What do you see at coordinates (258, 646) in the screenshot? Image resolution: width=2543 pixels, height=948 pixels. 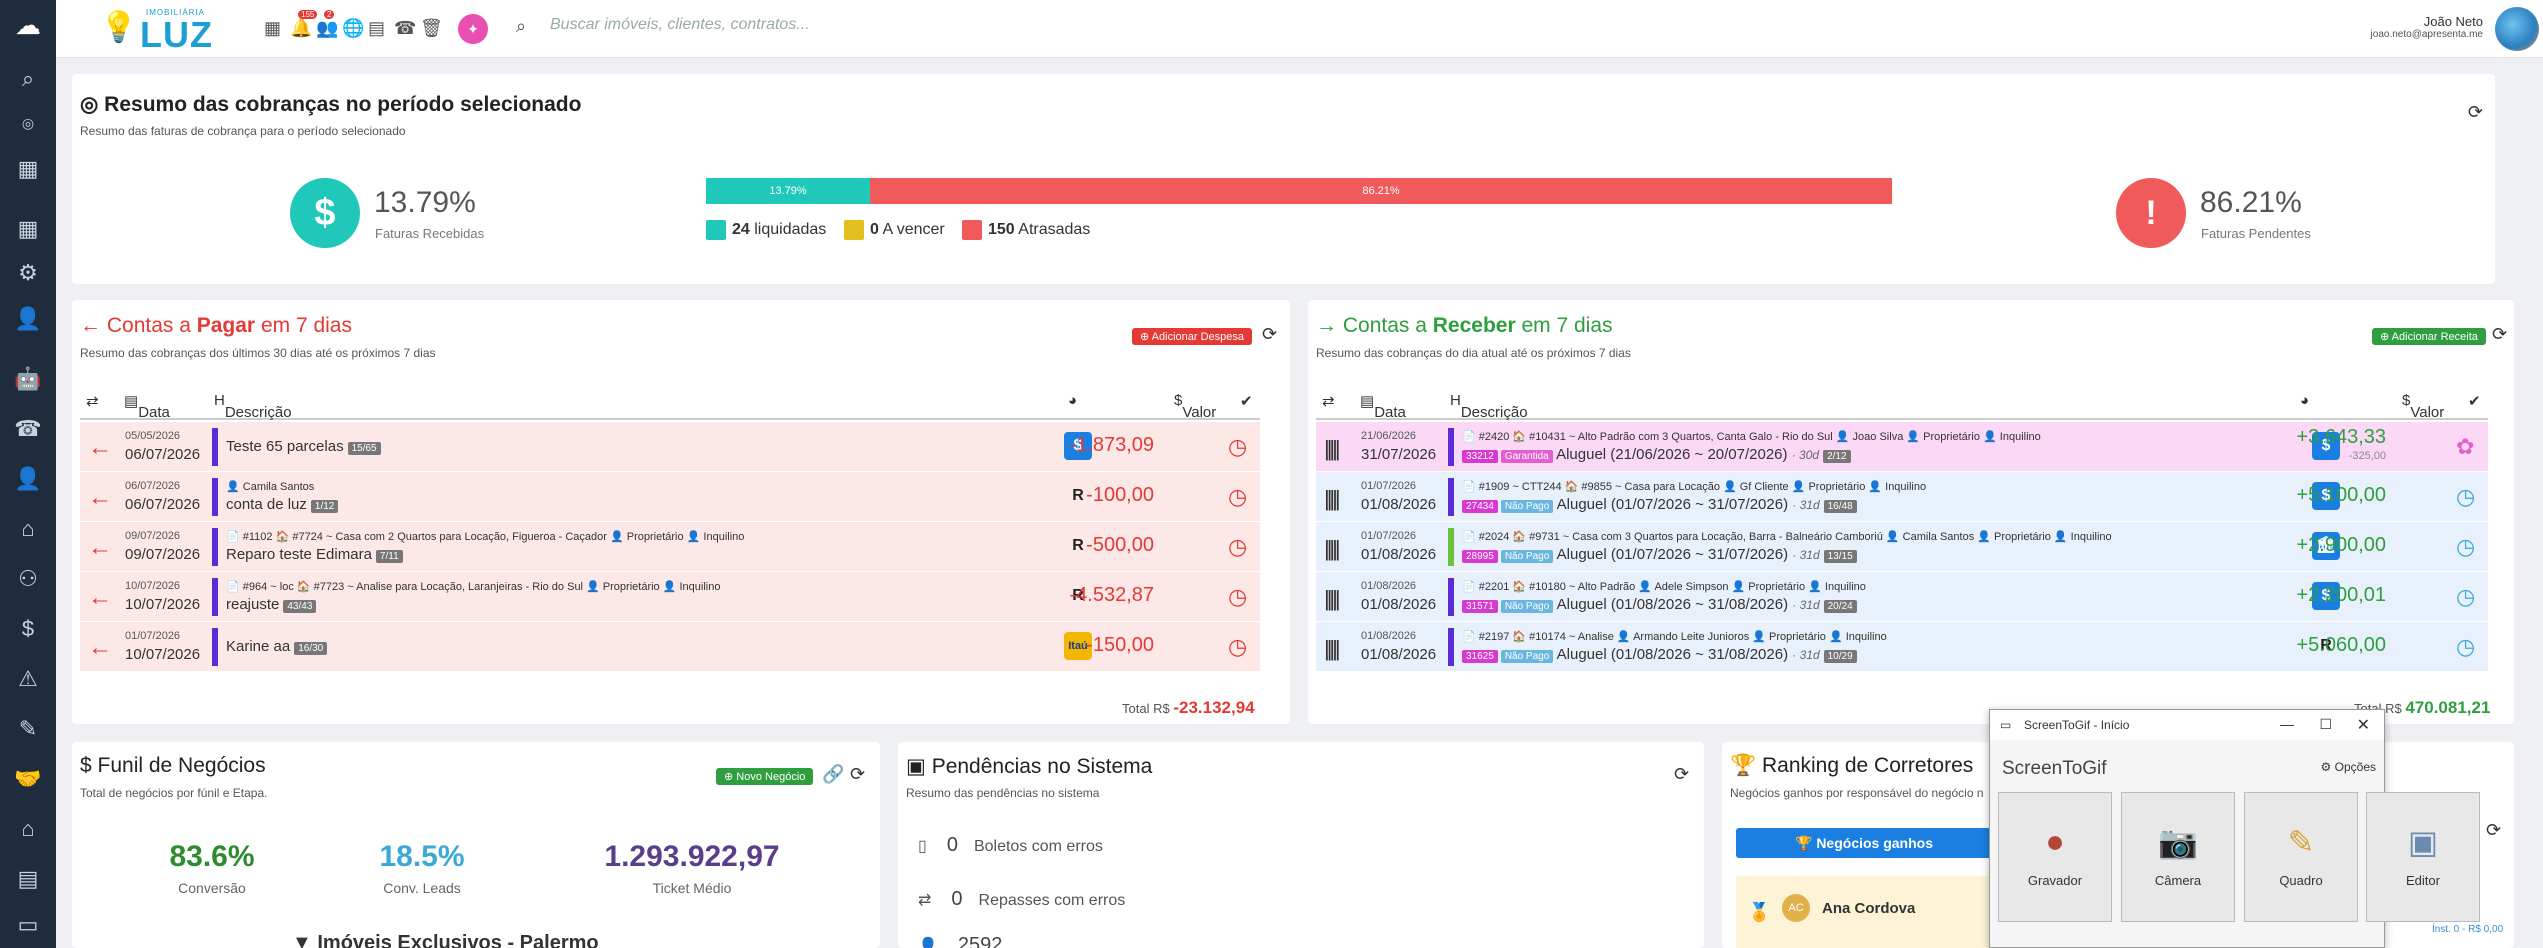 I see `row-desc-text: Karine aa` at bounding box center [258, 646].